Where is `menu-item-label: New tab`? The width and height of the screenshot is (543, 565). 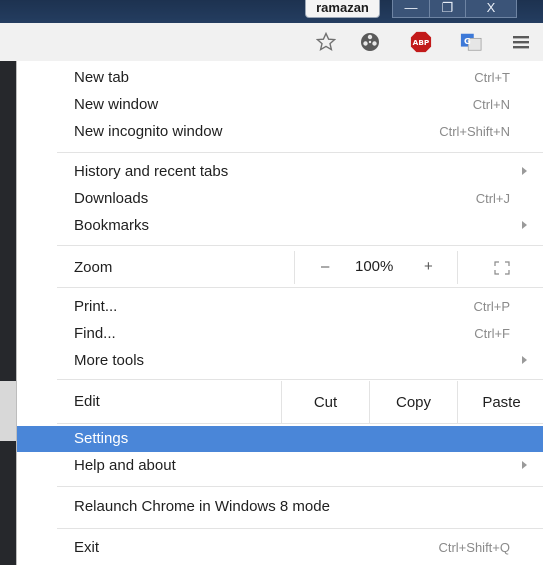 menu-item-label: New tab is located at coordinates (102, 77).